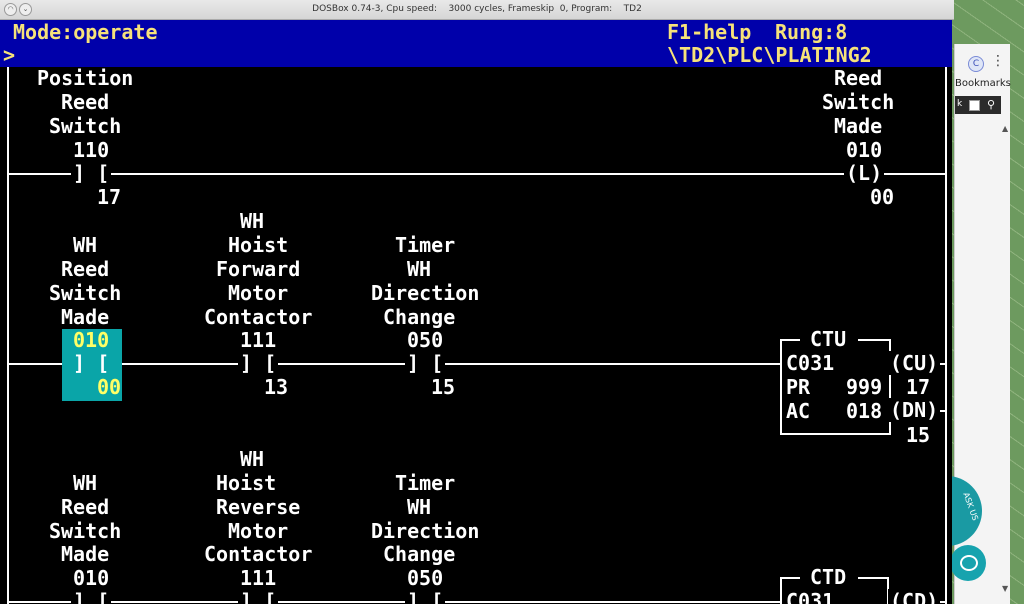  Describe the element at coordinates (983, 83) in the screenshot. I see `bookmarks-label: Bookmarks` at that location.